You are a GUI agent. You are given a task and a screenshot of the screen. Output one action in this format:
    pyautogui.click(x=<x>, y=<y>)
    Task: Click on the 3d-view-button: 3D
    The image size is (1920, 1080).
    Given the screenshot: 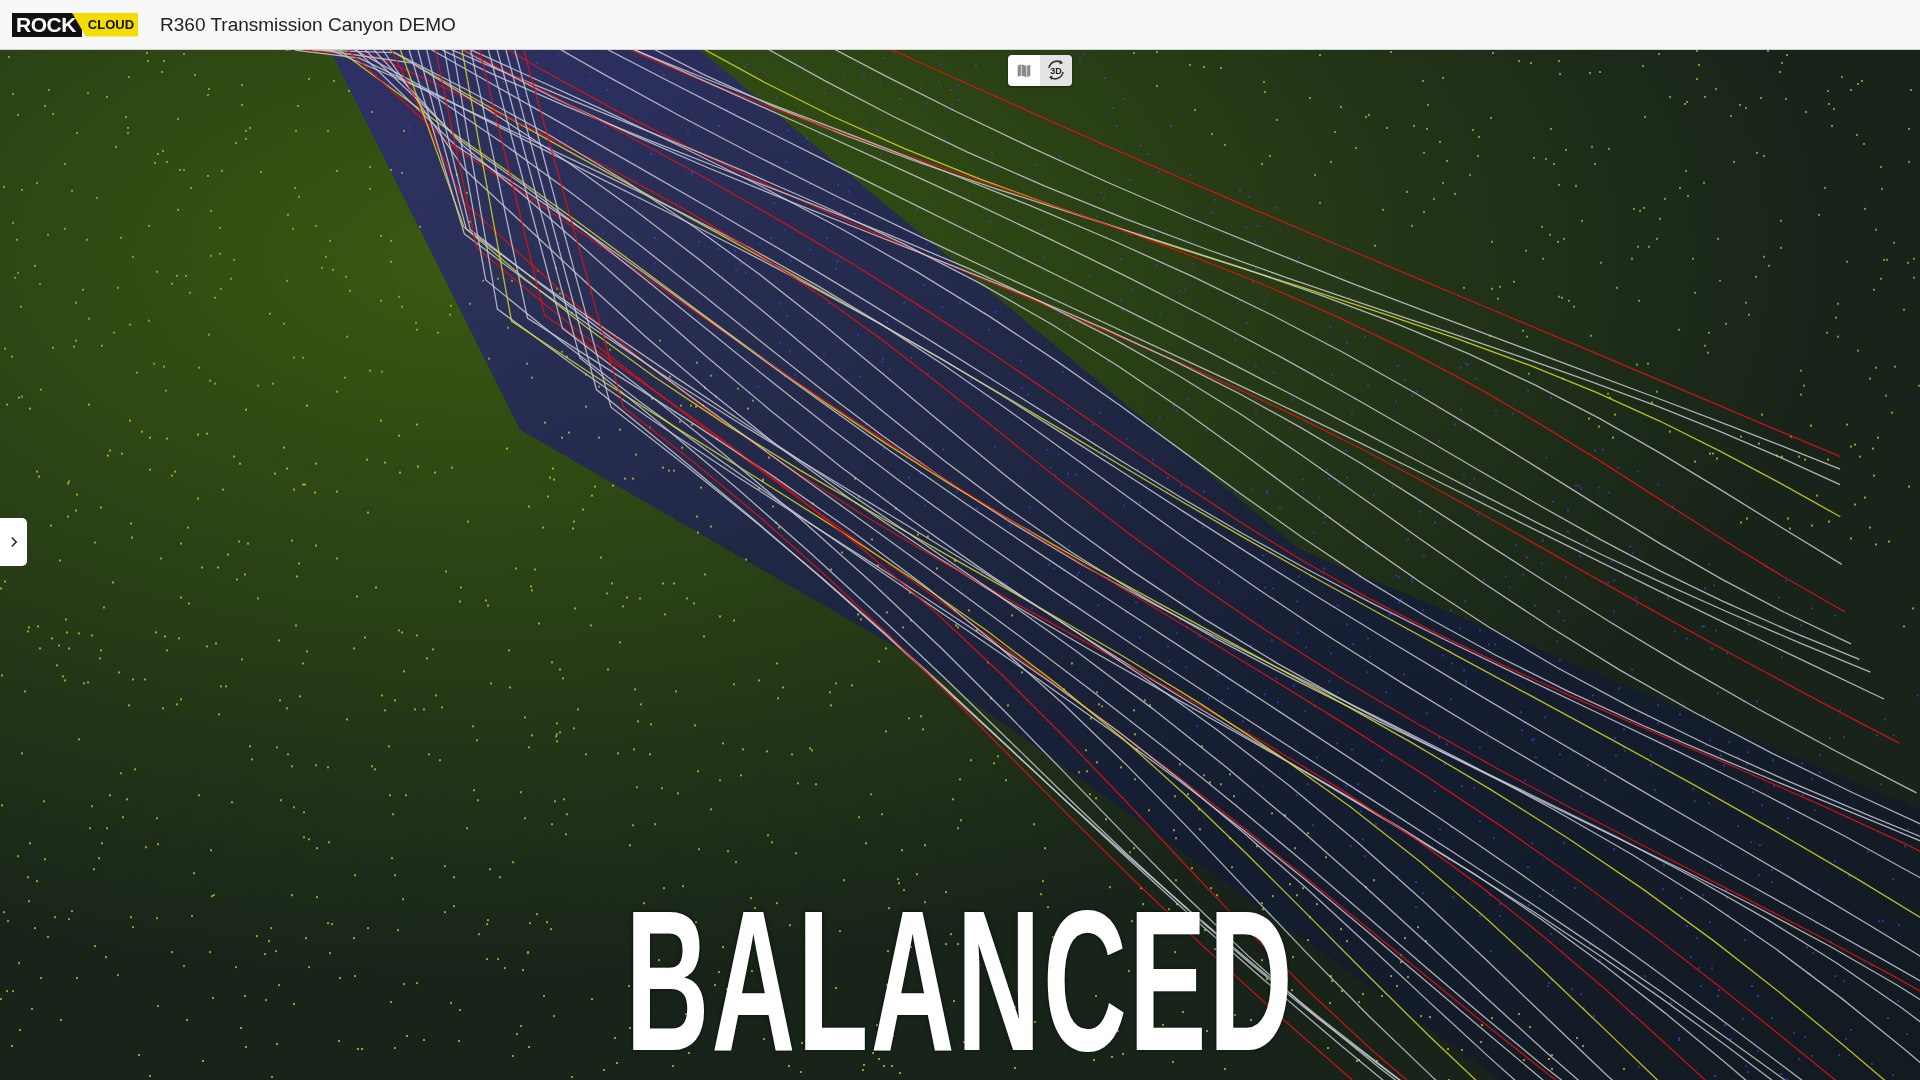 What is the action you would take?
    pyautogui.click(x=1056, y=70)
    